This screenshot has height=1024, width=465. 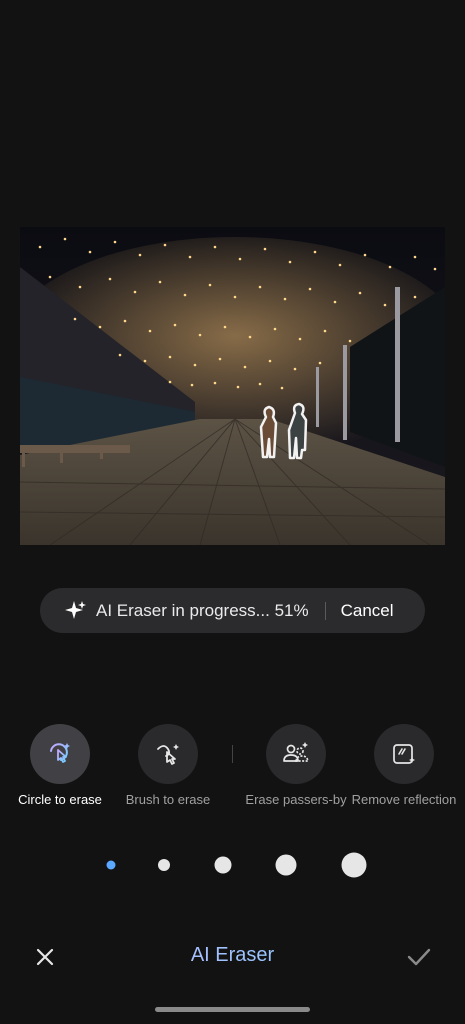 What do you see at coordinates (419, 957) in the screenshot?
I see `check-icon` at bounding box center [419, 957].